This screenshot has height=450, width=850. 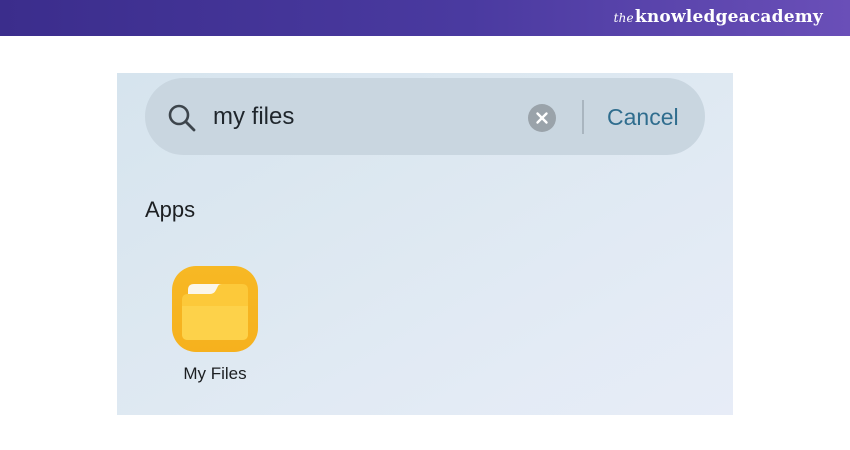 What do you see at coordinates (363, 117) in the screenshot?
I see `search-input` at bounding box center [363, 117].